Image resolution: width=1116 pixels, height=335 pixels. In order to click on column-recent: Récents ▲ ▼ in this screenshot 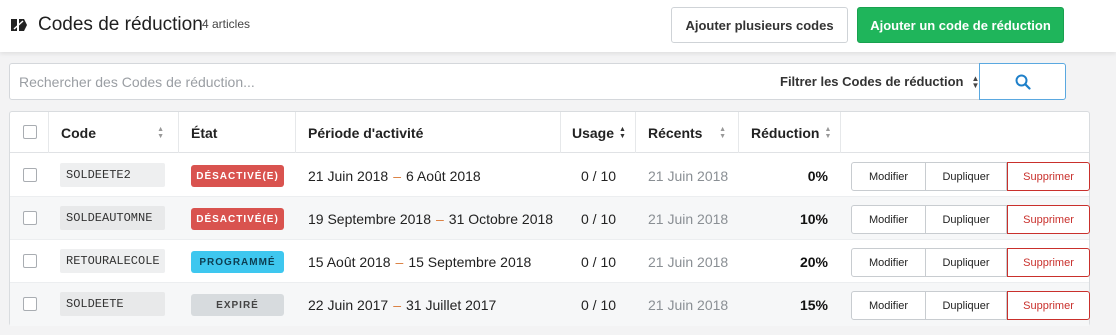, I will do `click(687, 132)`.